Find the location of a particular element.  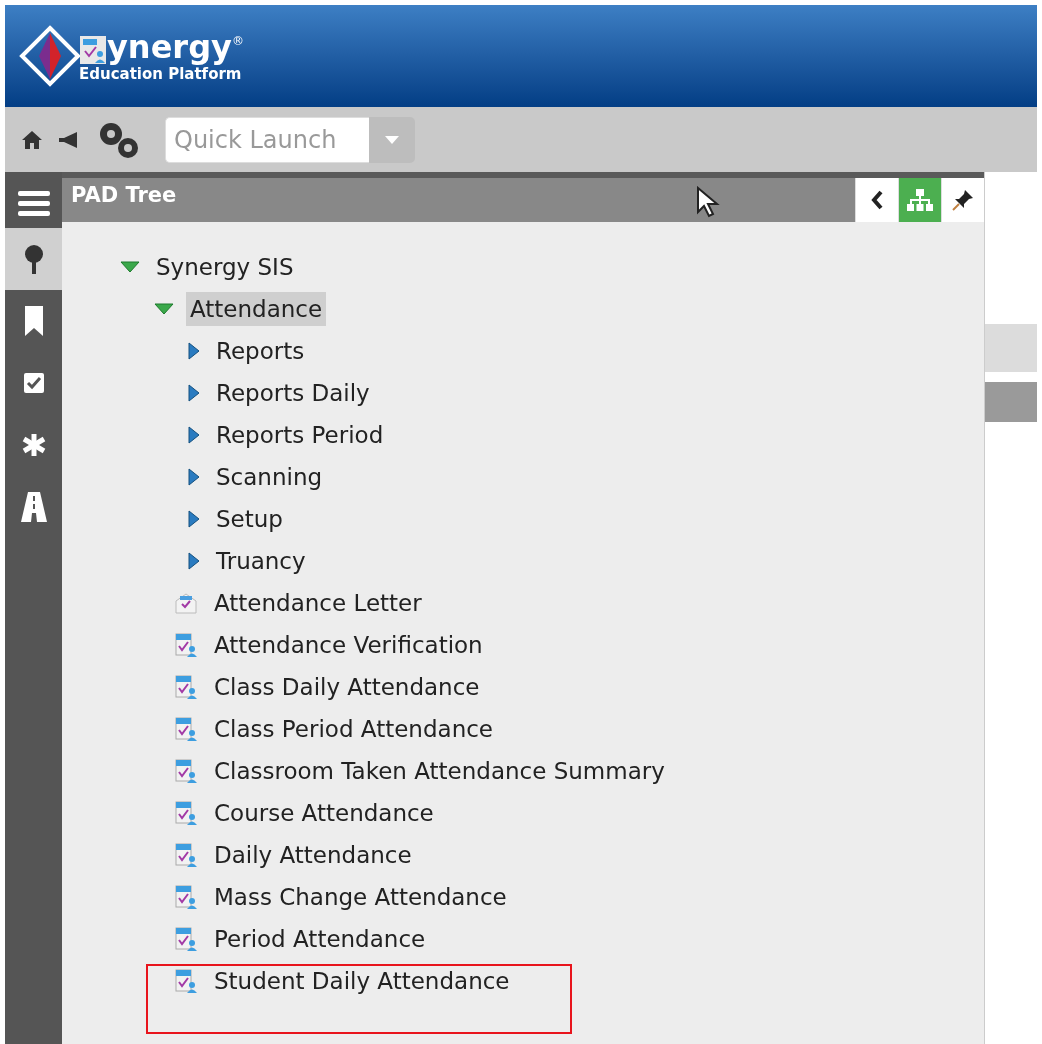

tree-item: Daily Attendance is located at coordinates (313, 855).